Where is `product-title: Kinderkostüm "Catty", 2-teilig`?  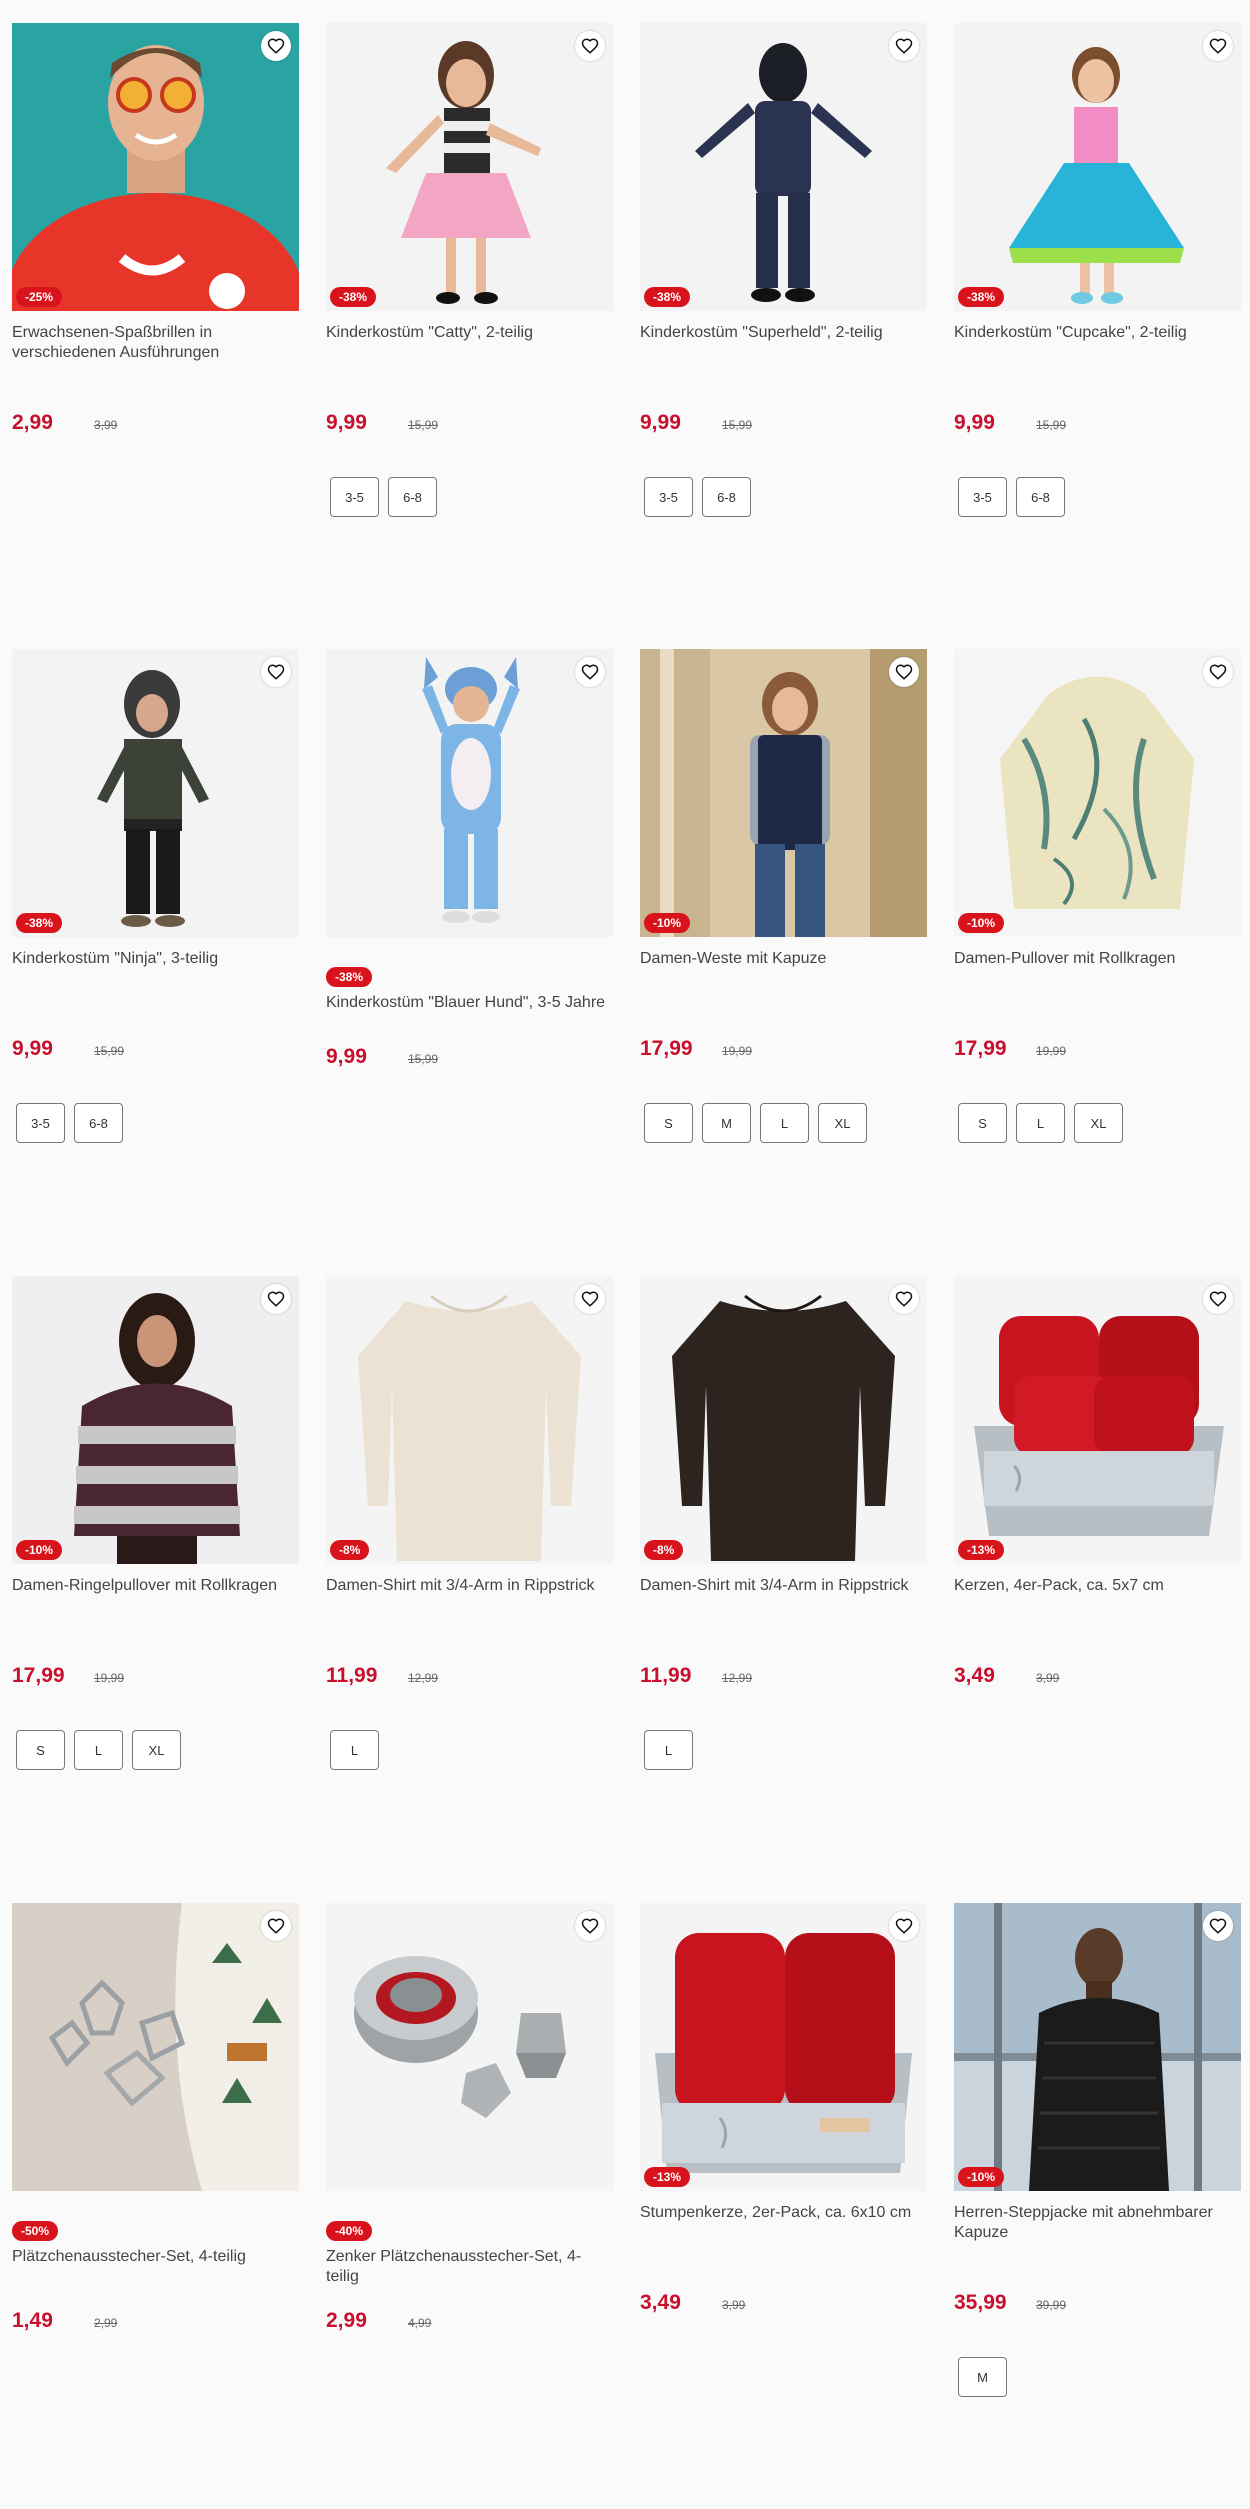
product-title: Kinderkostüm "Catty", 2-teilig is located at coordinates (469, 343).